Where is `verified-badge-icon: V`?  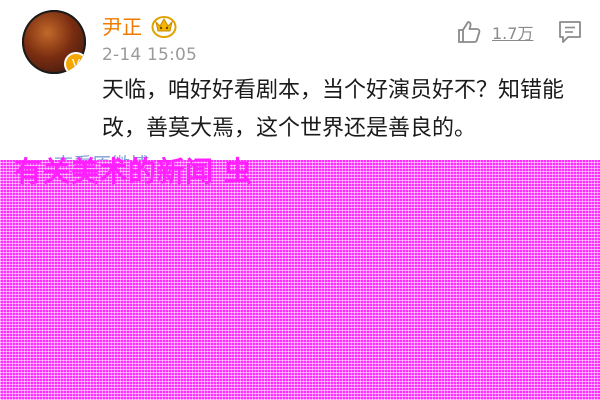
verified-badge-icon: V is located at coordinates (75, 63).